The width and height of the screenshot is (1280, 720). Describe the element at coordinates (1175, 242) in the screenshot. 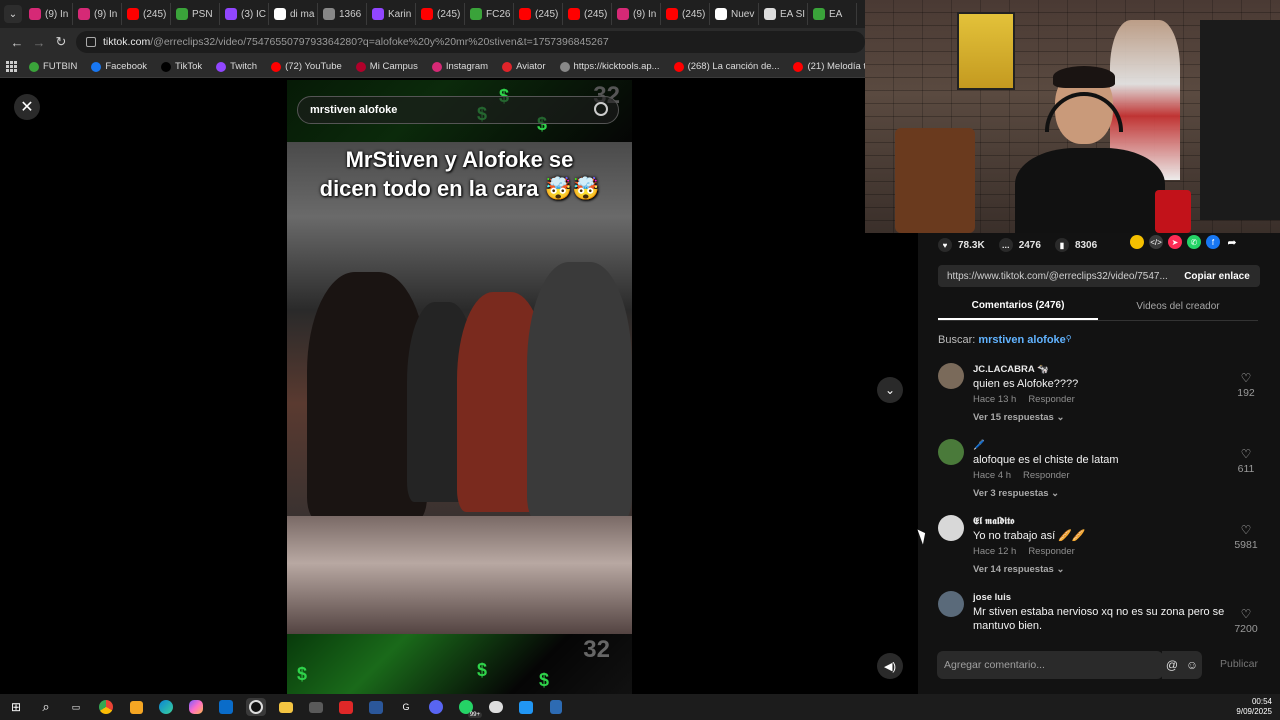

I see `send-icon: ➤` at that location.